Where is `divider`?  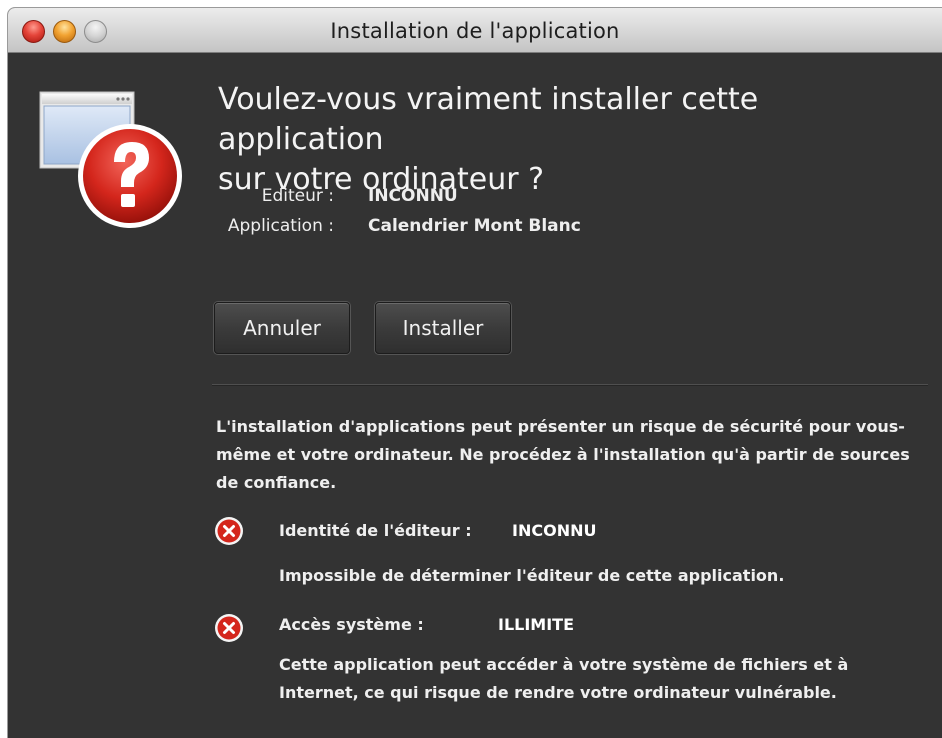
divider is located at coordinates (570, 385).